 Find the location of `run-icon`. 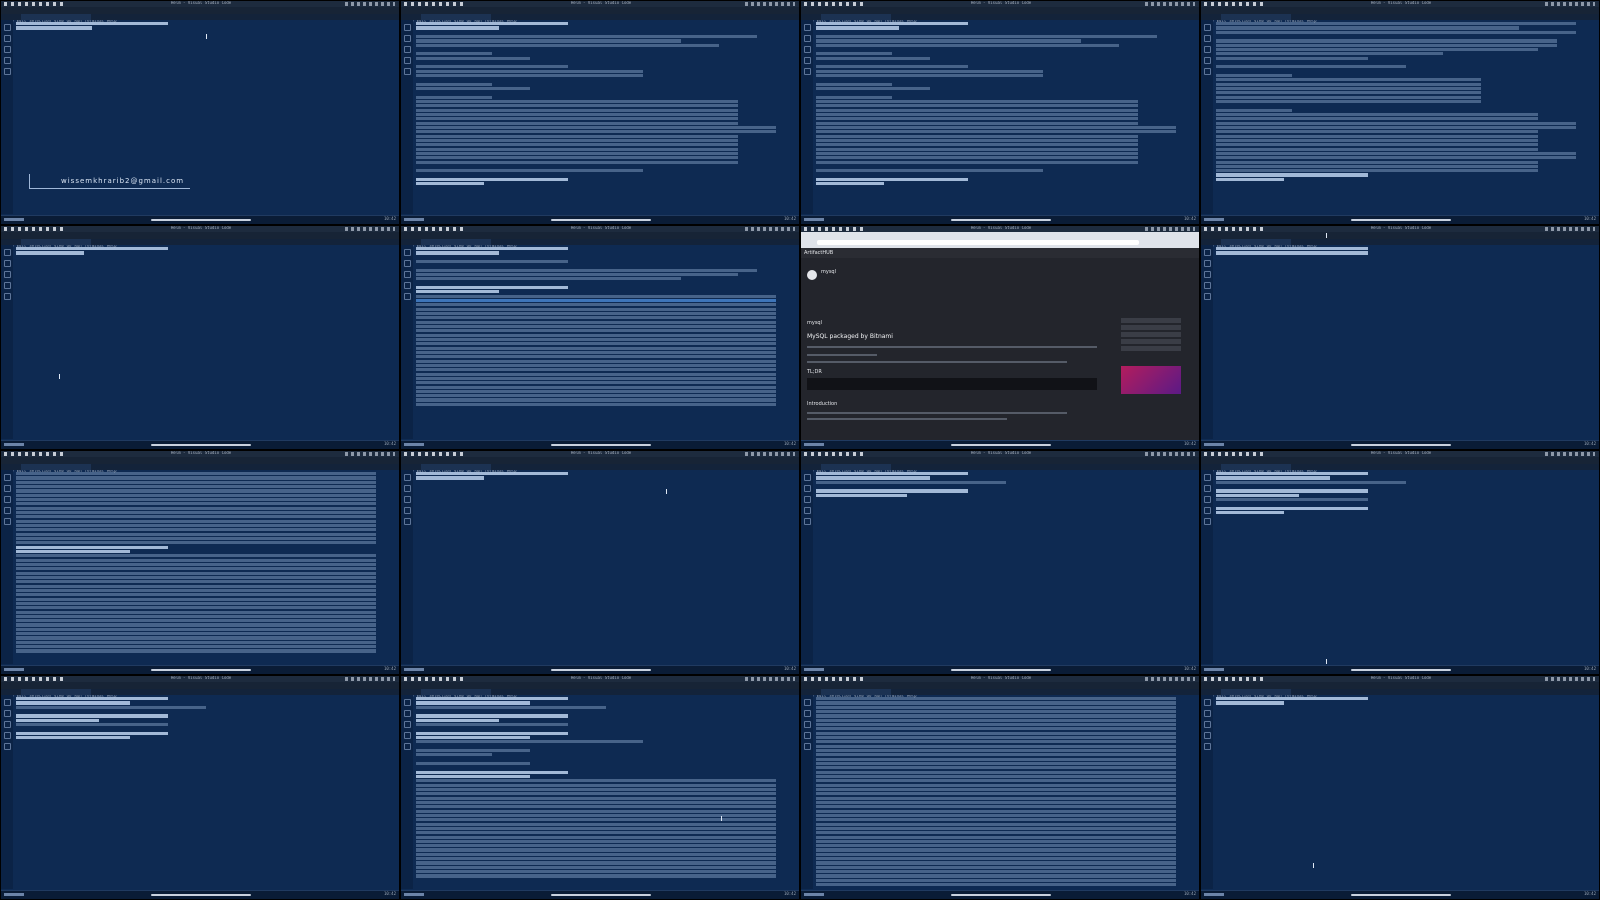

run-icon is located at coordinates (7, 735).